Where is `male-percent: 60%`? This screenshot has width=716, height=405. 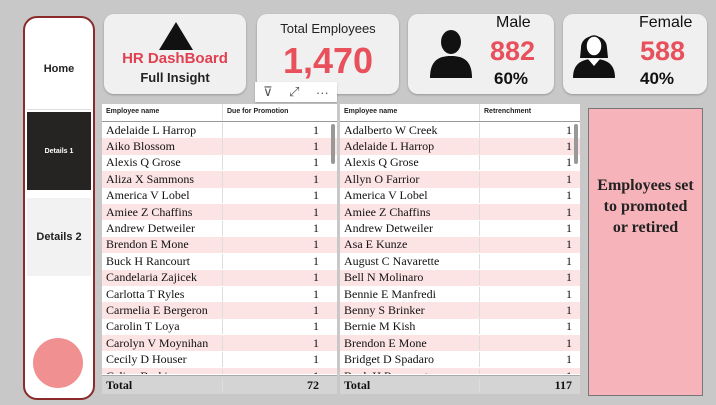 male-percent: 60% is located at coordinates (511, 78).